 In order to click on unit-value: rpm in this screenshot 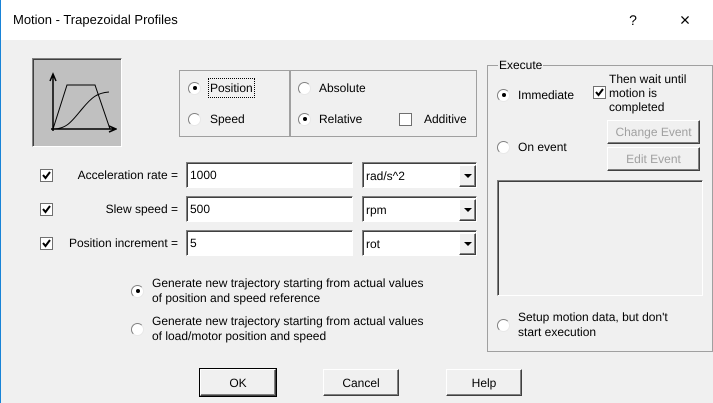, I will do `click(376, 210)`.